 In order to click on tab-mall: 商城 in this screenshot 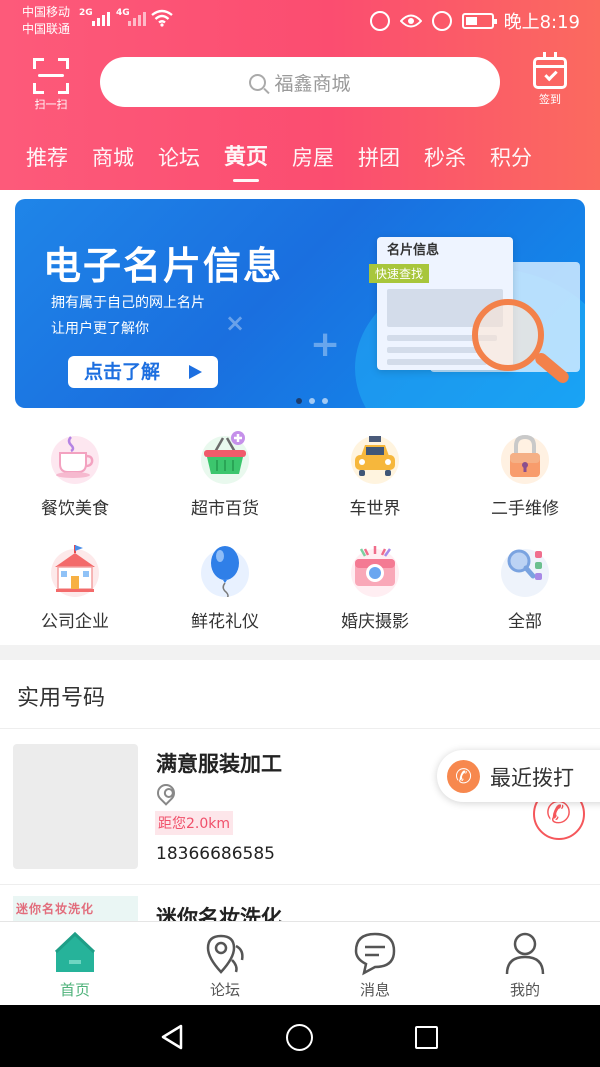, I will do `click(113, 160)`.